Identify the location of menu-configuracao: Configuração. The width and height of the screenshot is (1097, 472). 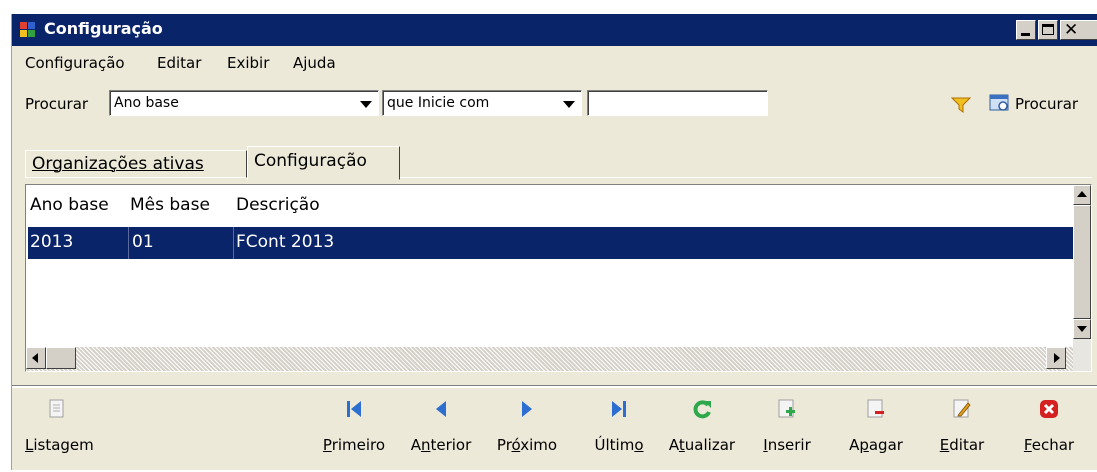
(75, 63).